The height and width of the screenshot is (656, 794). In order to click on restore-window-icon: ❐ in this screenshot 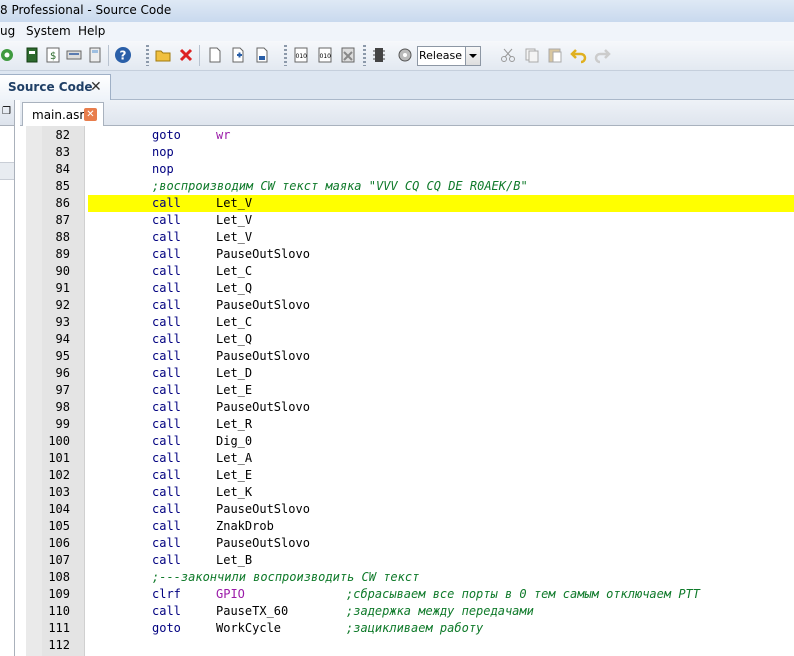, I will do `click(6, 111)`.